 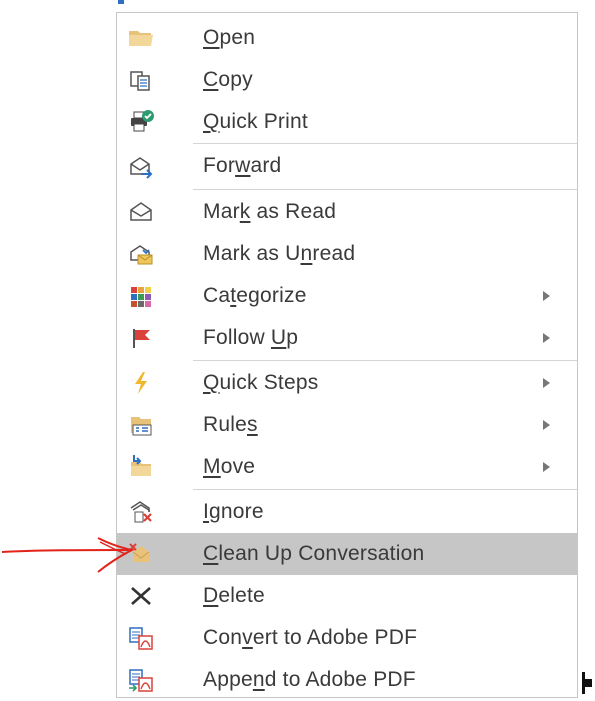 What do you see at coordinates (252, 424) in the screenshot?
I see `access-key: s` at bounding box center [252, 424].